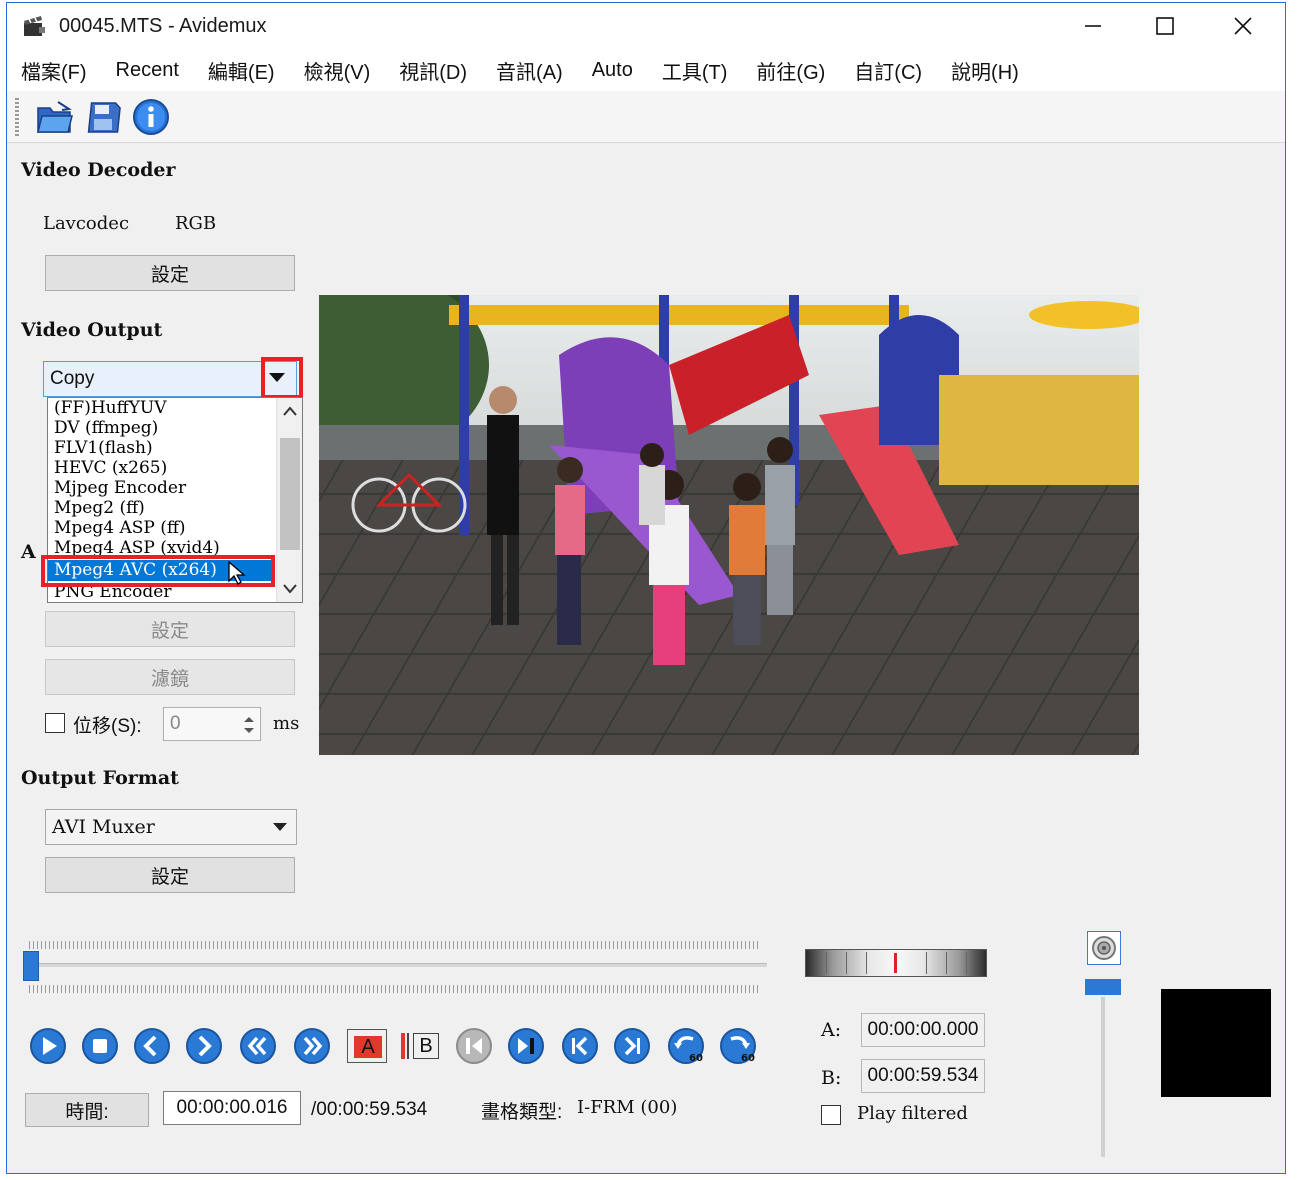 The height and width of the screenshot is (1180, 1298). Describe the element at coordinates (249, 725) in the screenshot. I see `spin-arrows-icon` at that location.